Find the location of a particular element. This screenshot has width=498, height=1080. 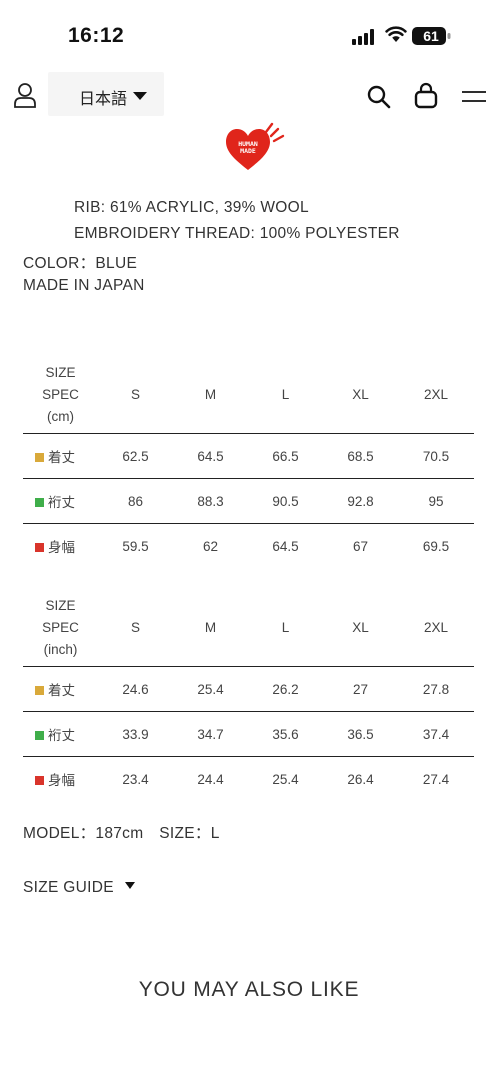

table-cell: 69.5 is located at coordinates (436, 545).